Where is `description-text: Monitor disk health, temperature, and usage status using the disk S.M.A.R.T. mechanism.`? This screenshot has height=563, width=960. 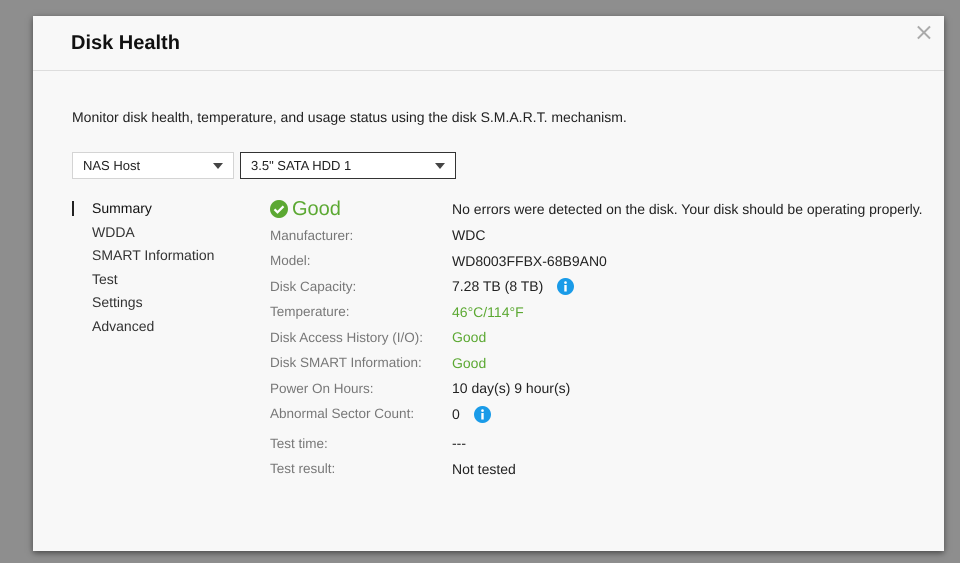
description-text: Monitor disk health, temperature, and usage status using the disk S.M.A.R.T. mechanism. is located at coordinates (350, 117).